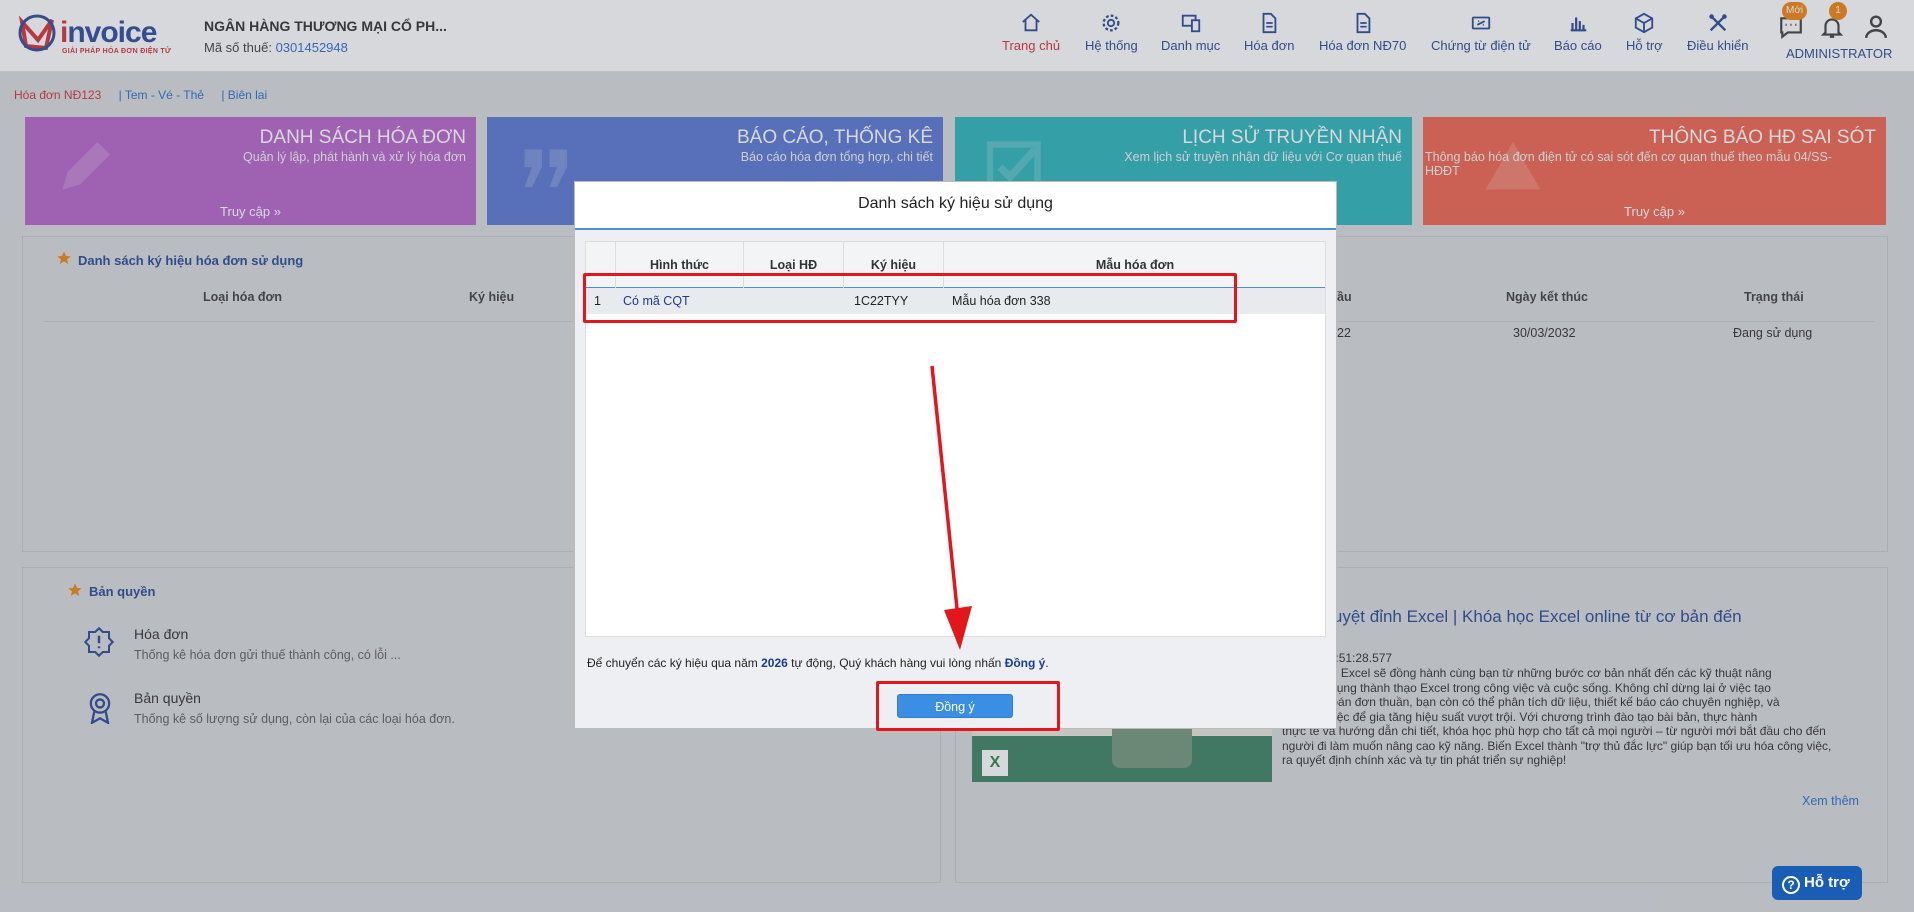 The width and height of the screenshot is (1914, 912). What do you see at coordinates (951, 507) in the screenshot?
I see `arrow-down-icon` at bounding box center [951, 507].